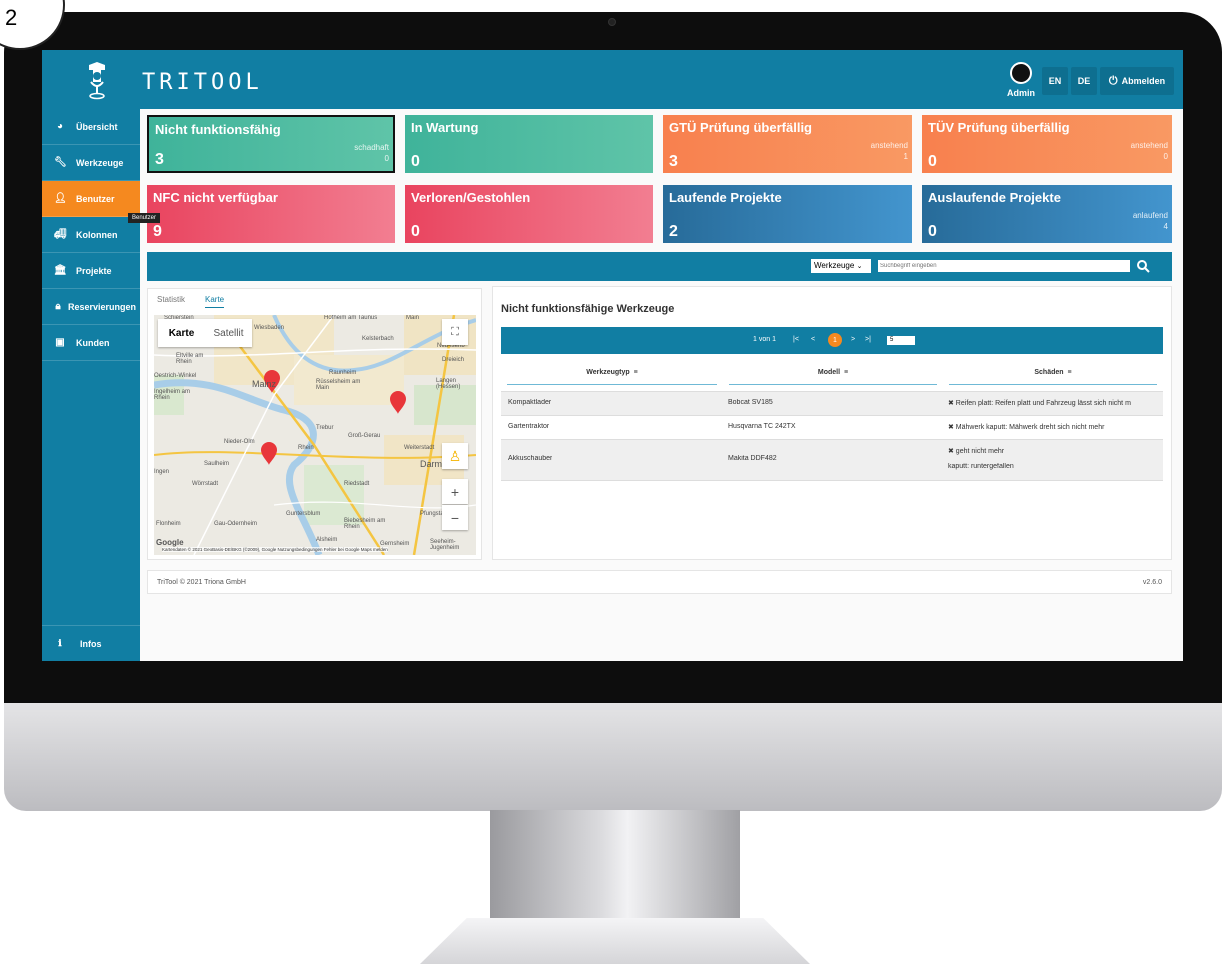 The width and height of the screenshot is (1231, 964). I want to click on sidebar-item-kunden: ▣ Kunden, so click(91, 343).